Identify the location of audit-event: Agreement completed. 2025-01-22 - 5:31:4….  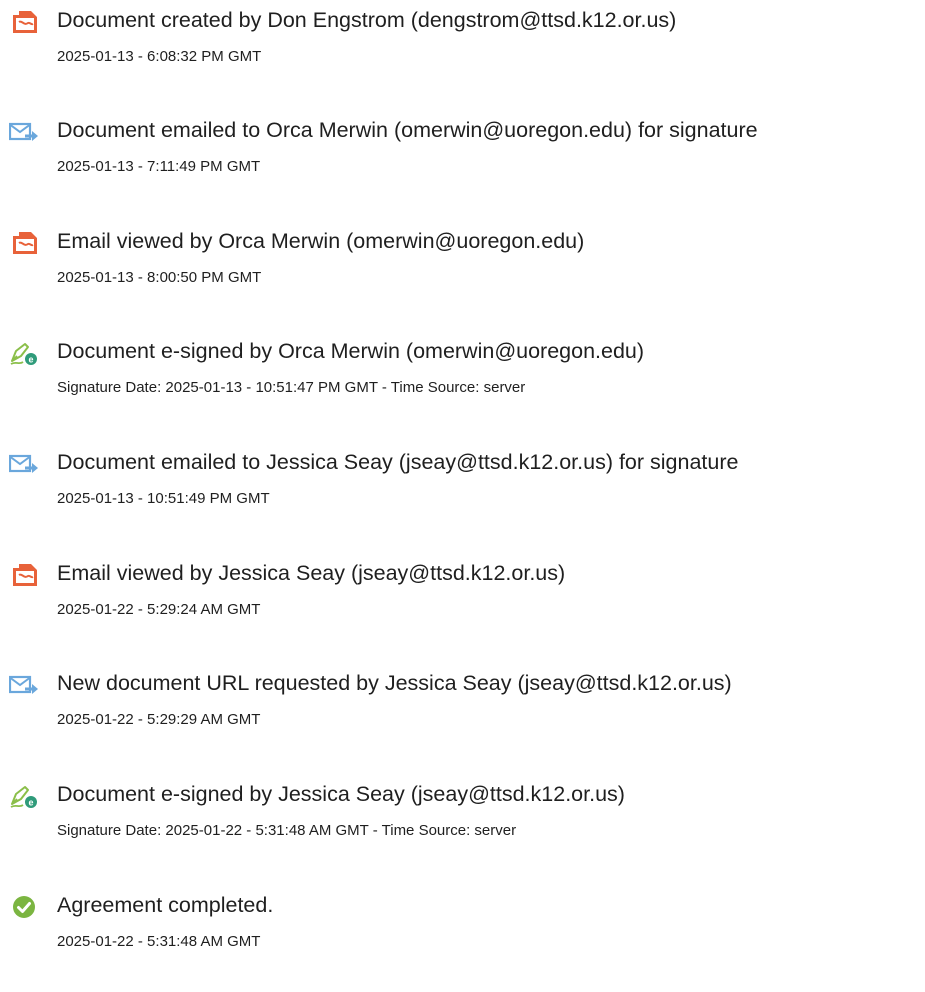
(462, 925).